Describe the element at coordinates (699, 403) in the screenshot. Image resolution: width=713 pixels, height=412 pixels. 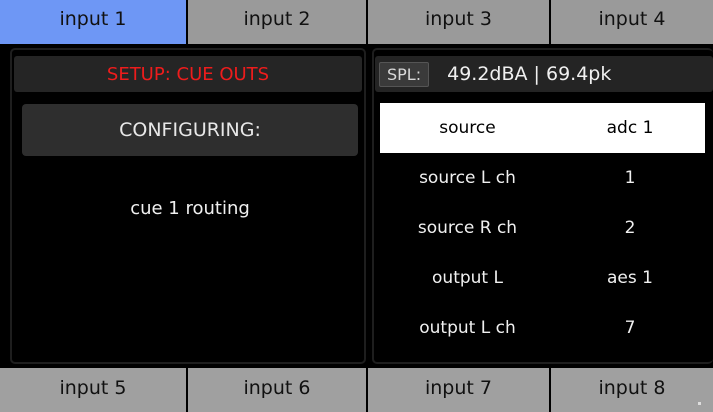
I see `status-dot` at that location.